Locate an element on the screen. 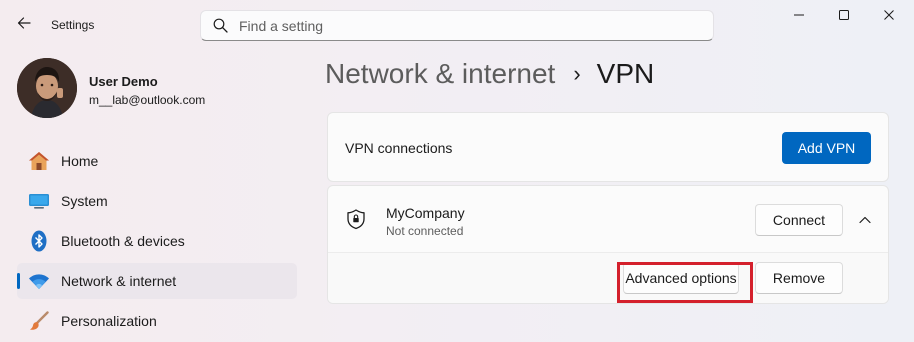 This screenshot has height=342, width=914. add-vpn-button: Add VPN is located at coordinates (826, 148).